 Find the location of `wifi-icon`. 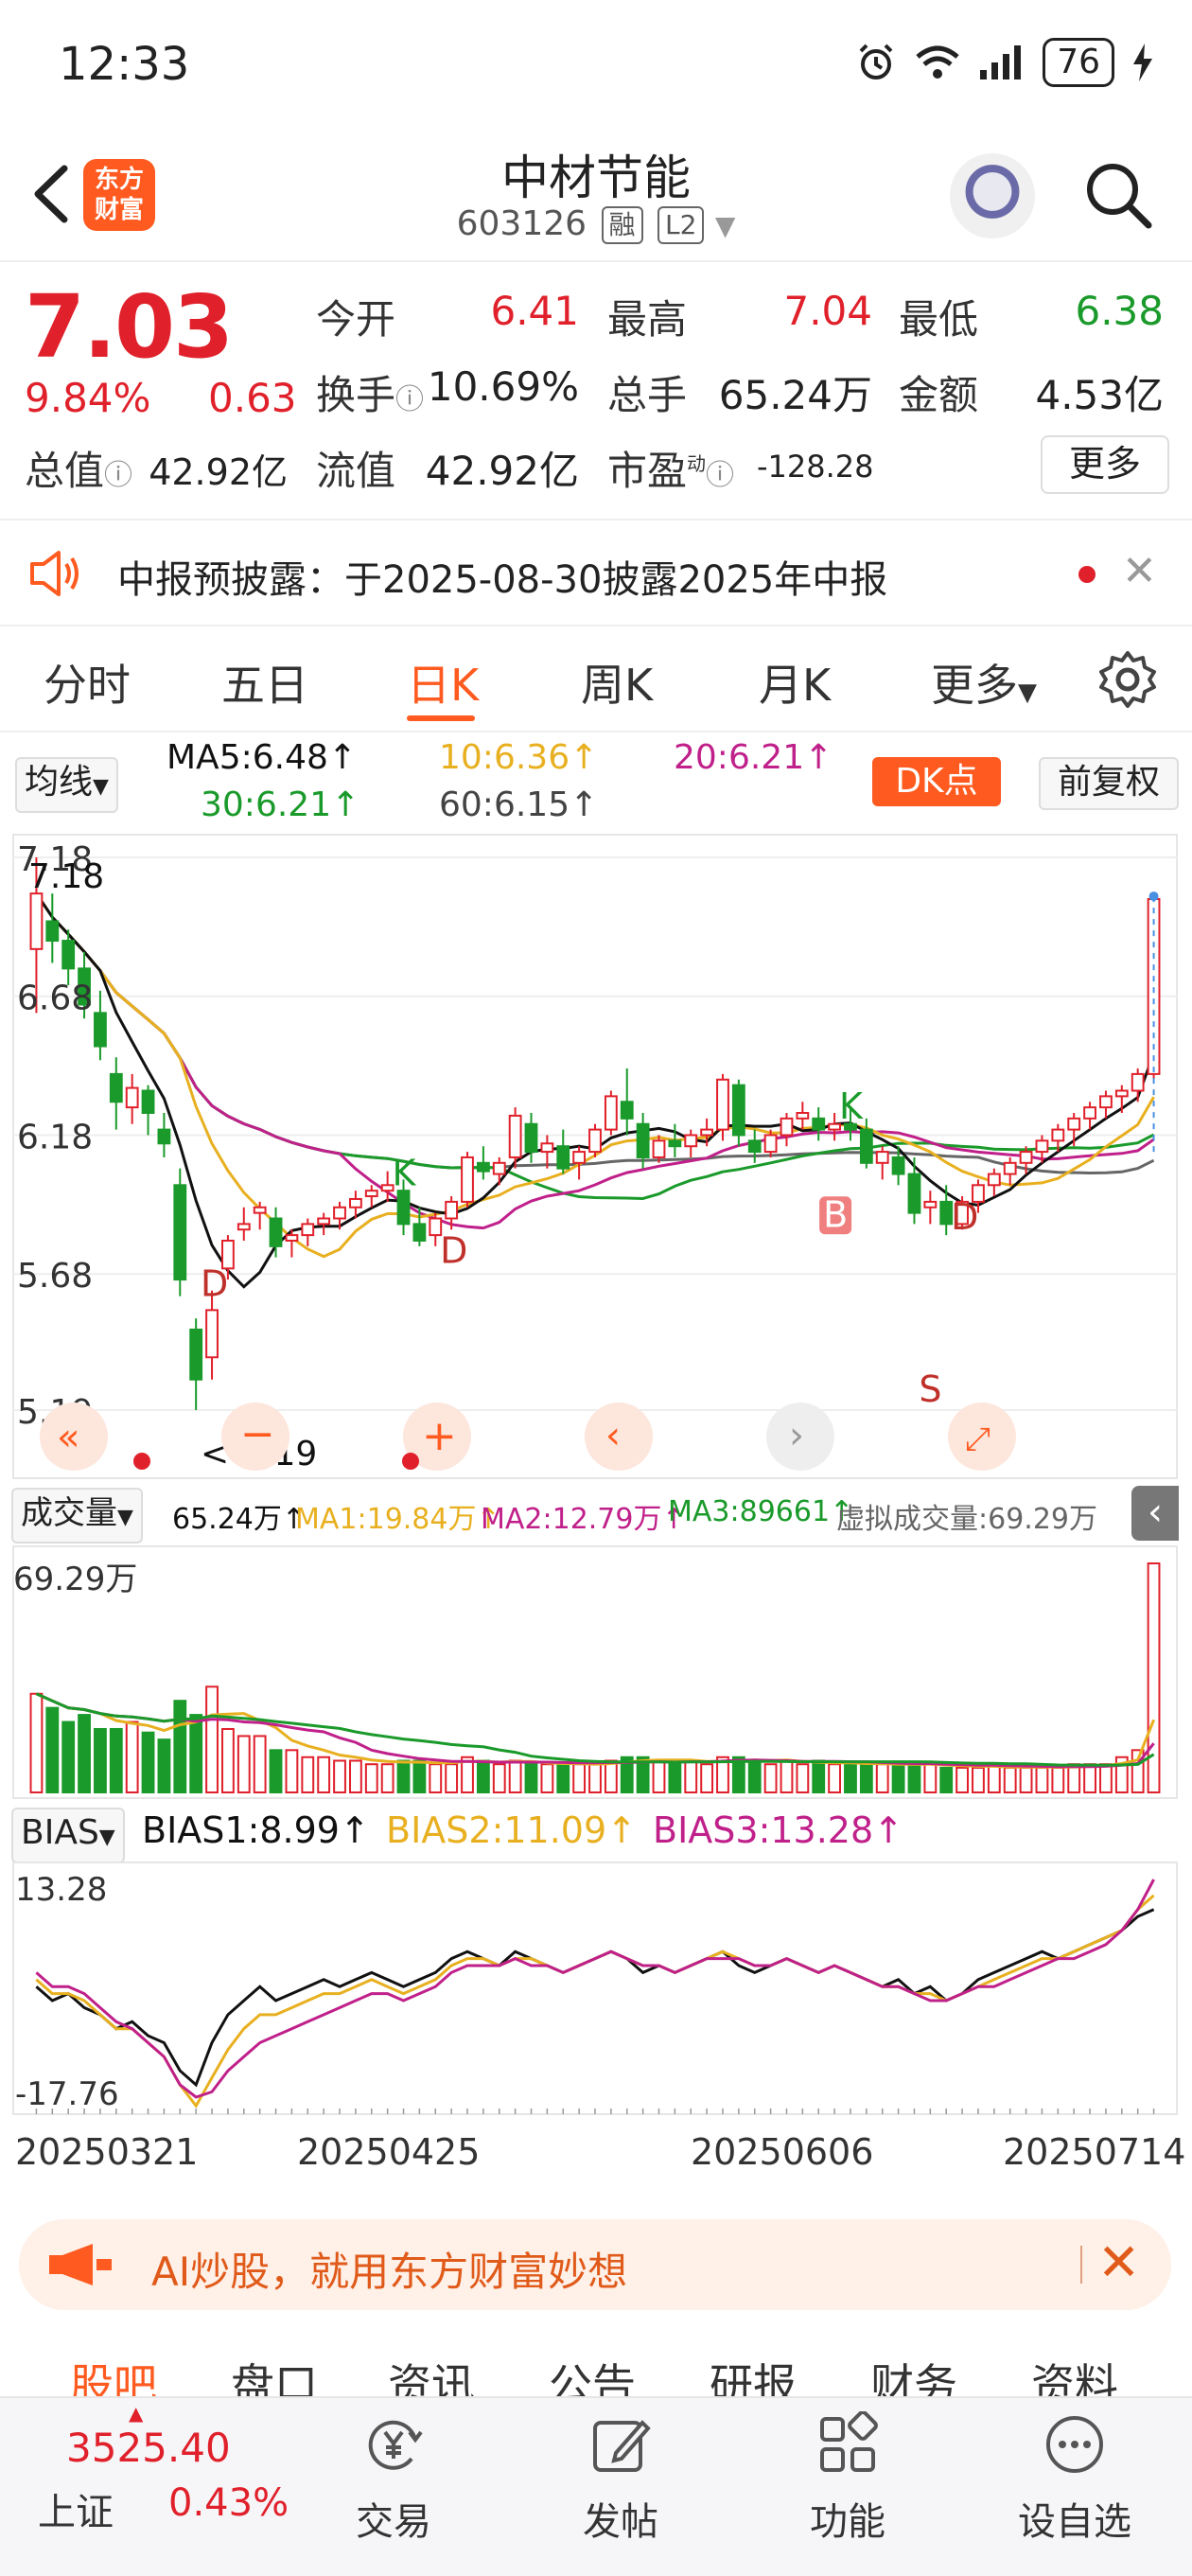

wifi-icon is located at coordinates (937, 62).